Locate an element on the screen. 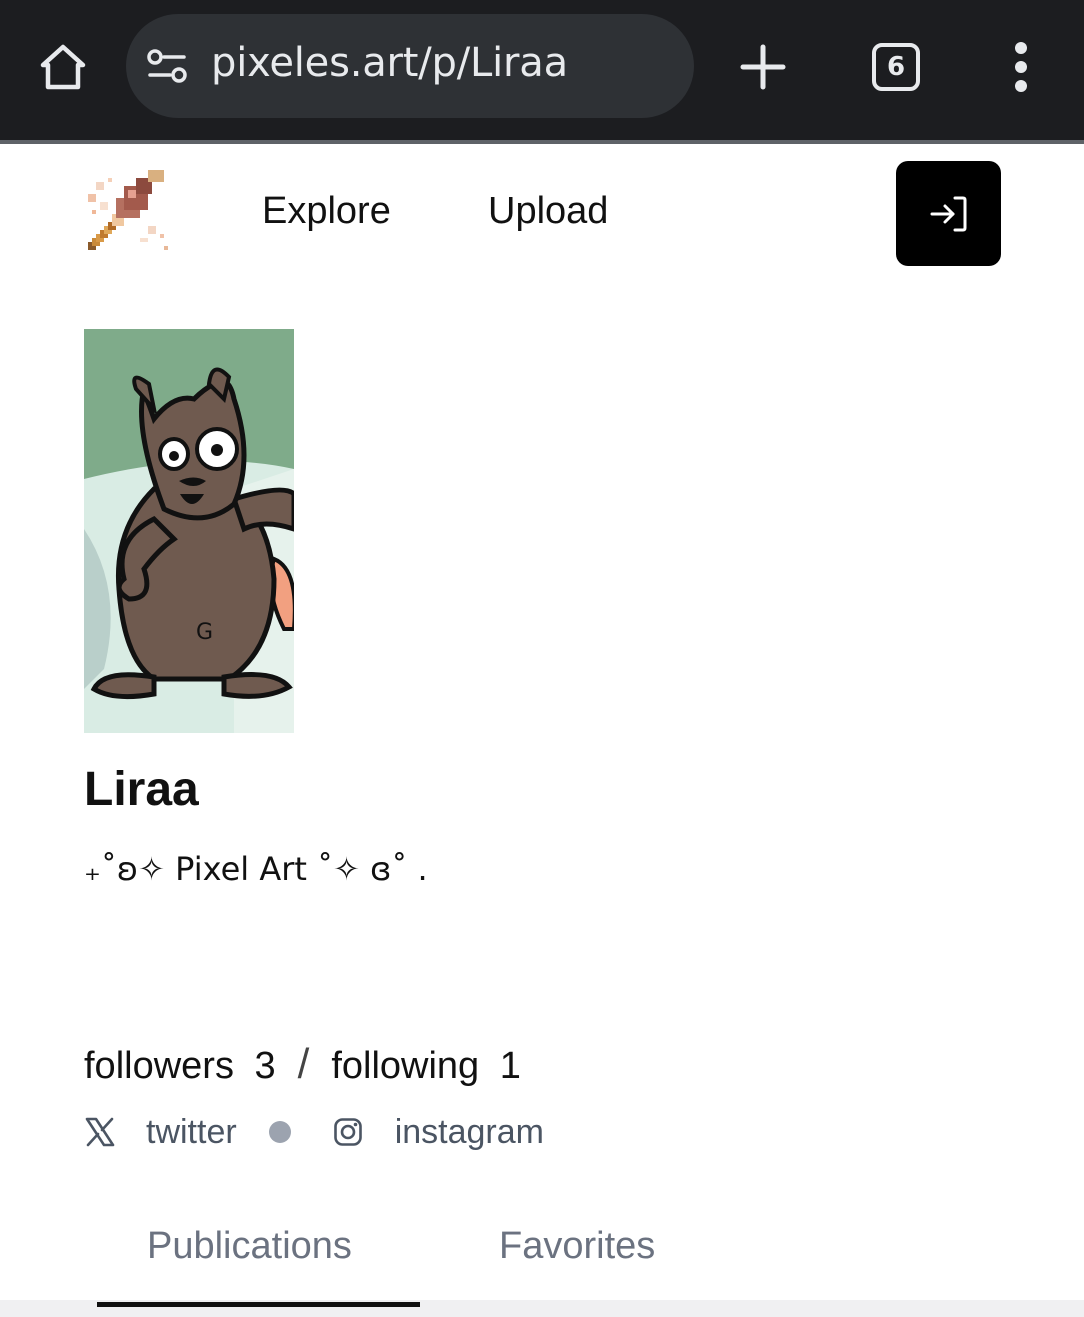  follow-stats: followers 3 / following 1 is located at coordinates (302, 1064).